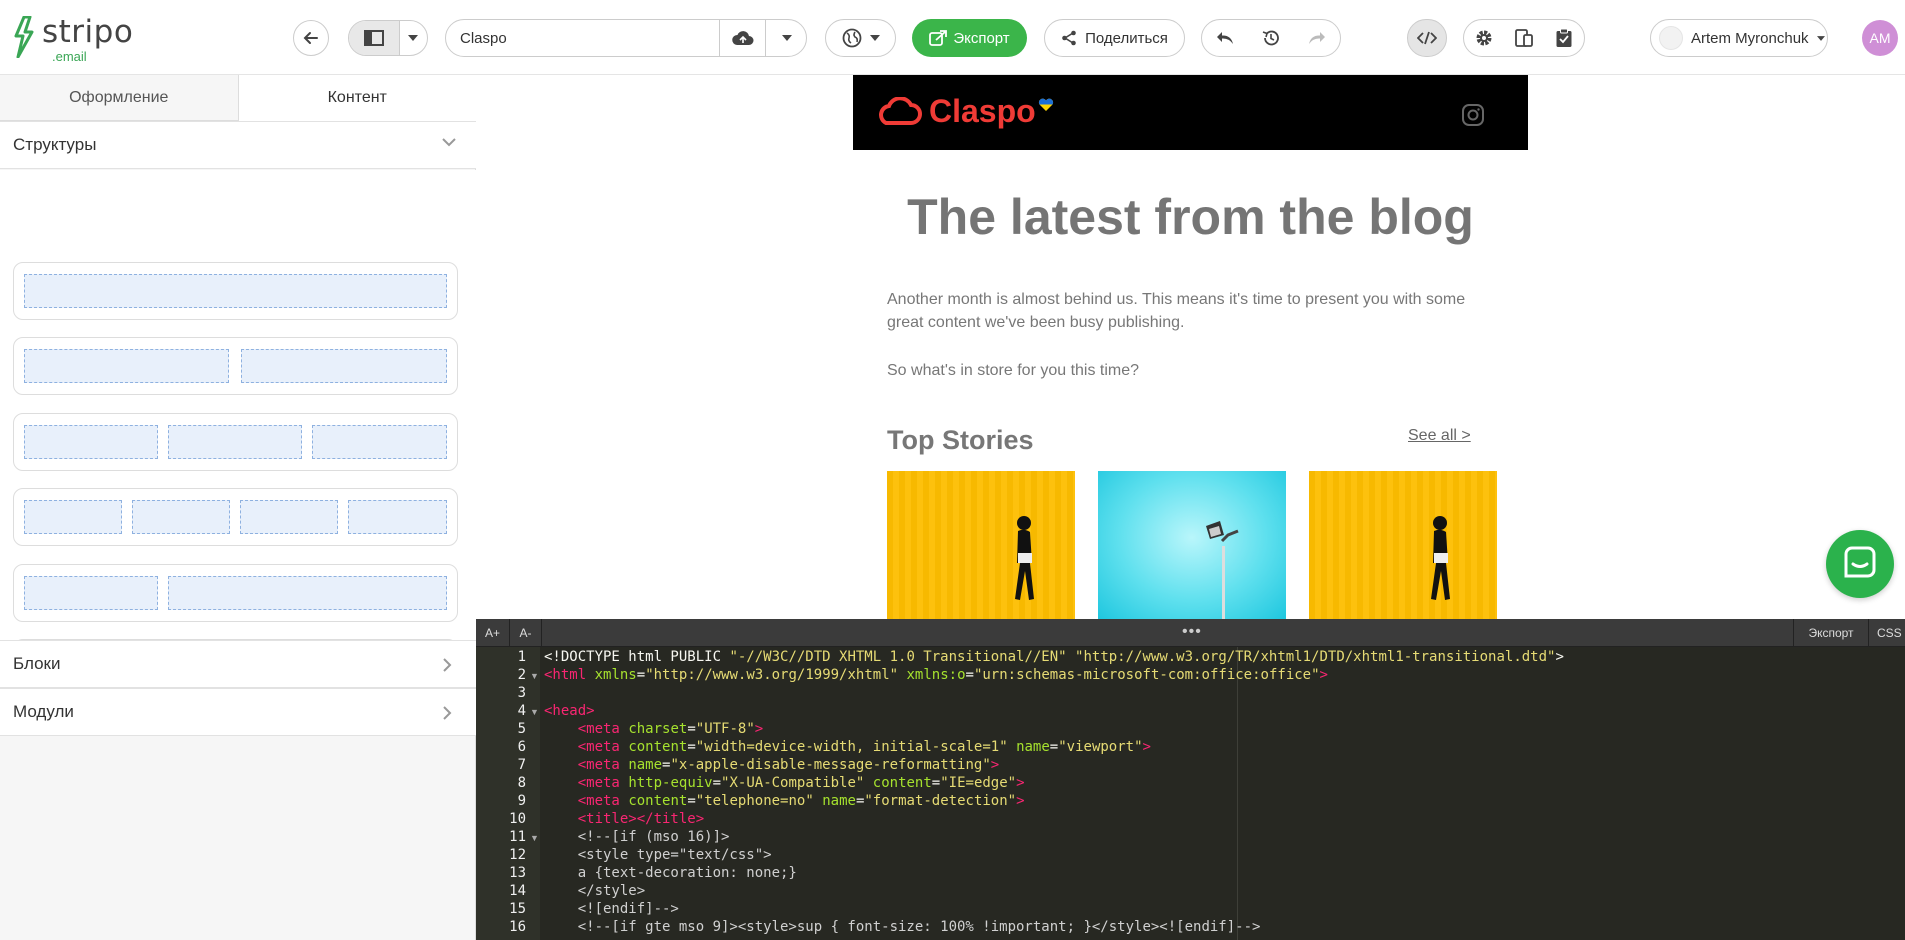 The height and width of the screenshot is (940, 1905). I want to click on section-structures: Структуры, so click(238, 145).